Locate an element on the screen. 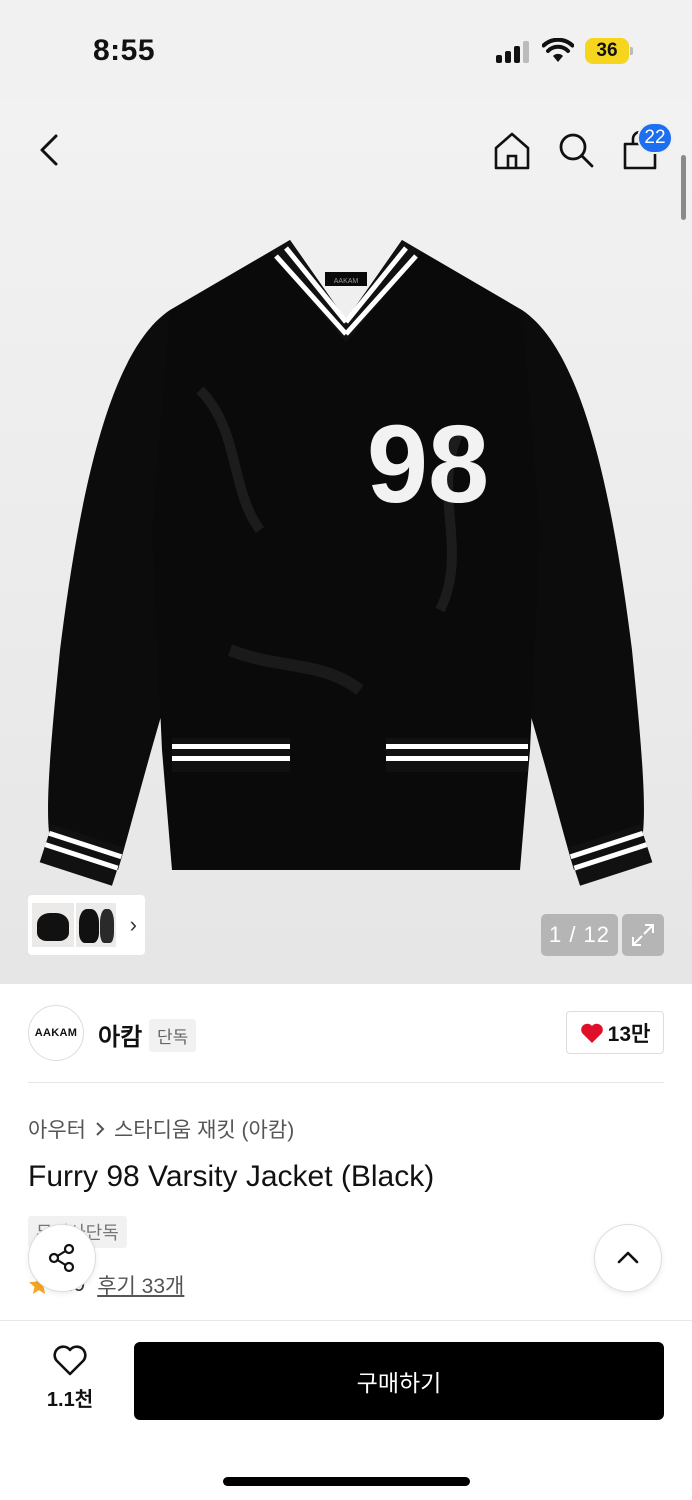 The height and width of the screenshot is (1500, 692). heart-outline-icon is located at coordinates (70, 1360).